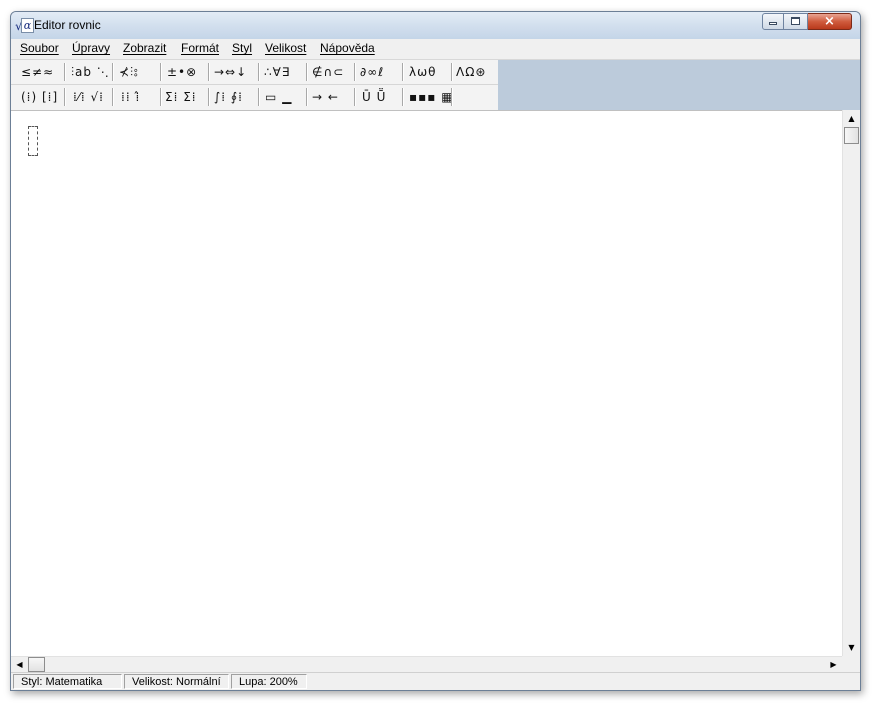 This screenshot has height=705, width=876. What do you see at coordinates (851, 135) in the screenshot?
I see `vertical-scroll-thumb` at bounding box center [851, 135].